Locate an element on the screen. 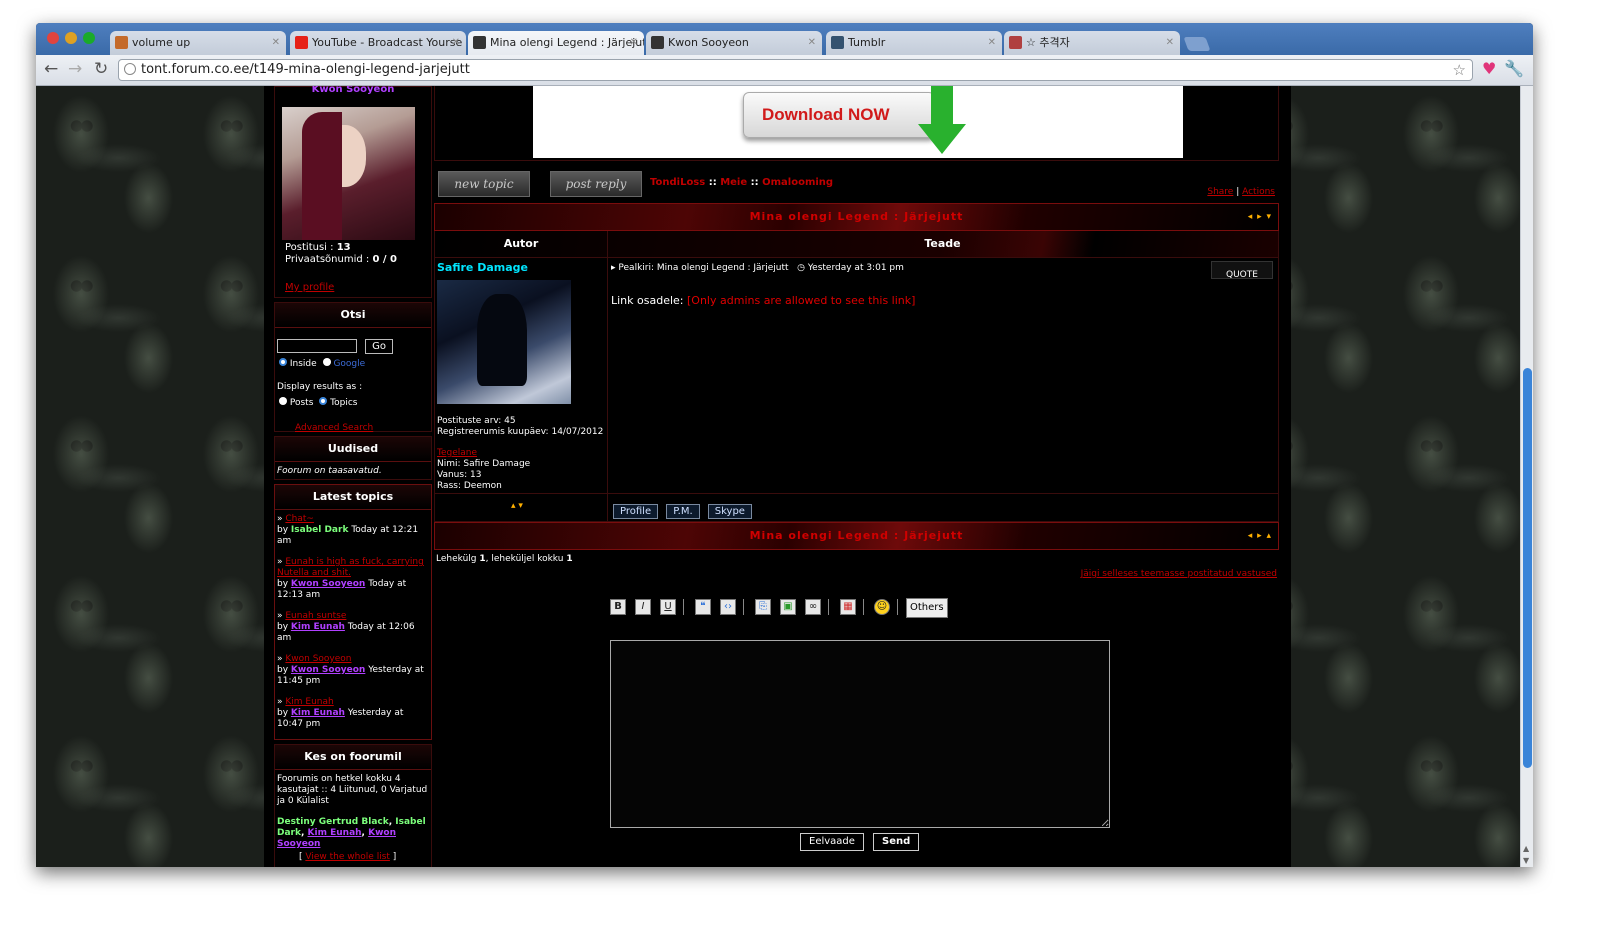 The image size is (1599, 934). actions-link: Actions is located at coordinates (1258, 192).